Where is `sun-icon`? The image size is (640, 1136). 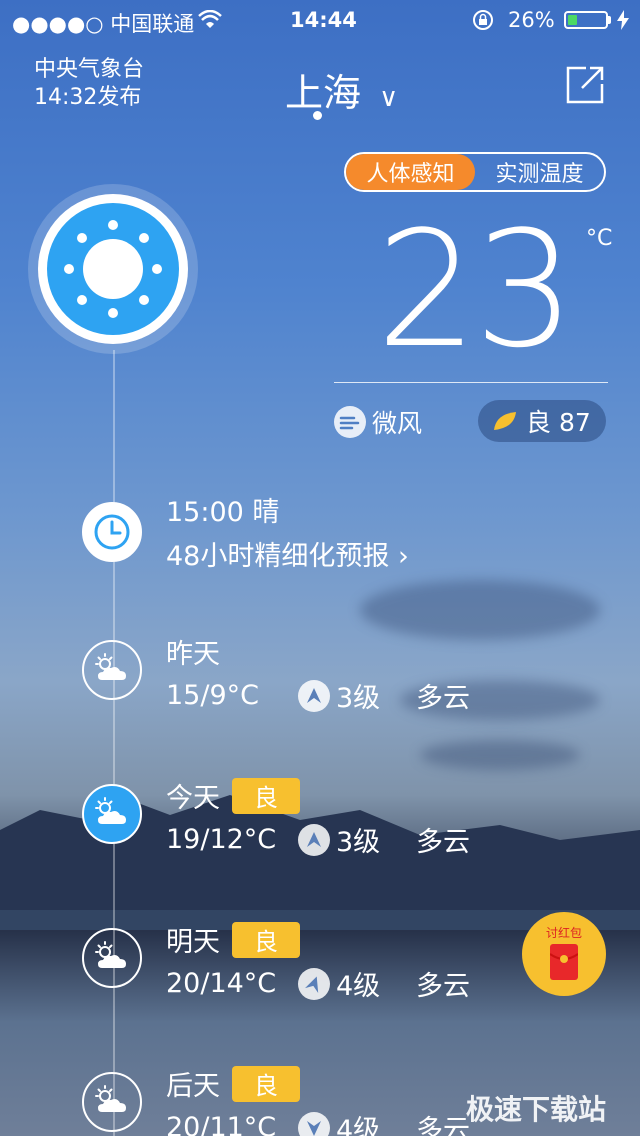 sun-icon is located at coordinates (113, 269).